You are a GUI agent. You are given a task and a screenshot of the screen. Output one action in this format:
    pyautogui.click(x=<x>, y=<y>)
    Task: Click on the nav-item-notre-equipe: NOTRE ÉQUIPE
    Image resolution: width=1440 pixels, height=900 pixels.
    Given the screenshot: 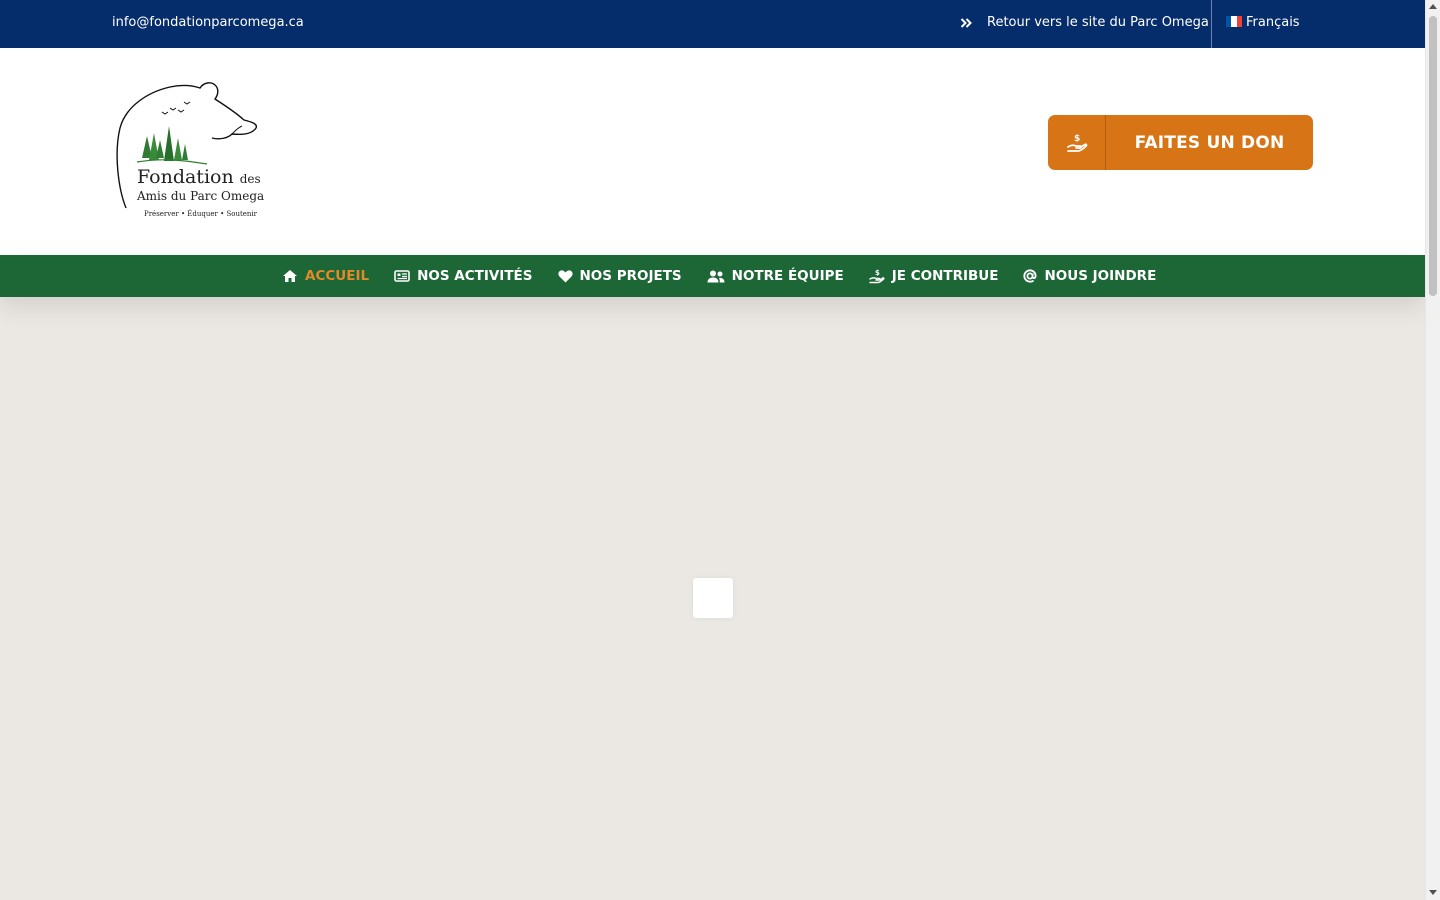 What is the action you would take?
    pyautogui.click(x=775, y=276)
    